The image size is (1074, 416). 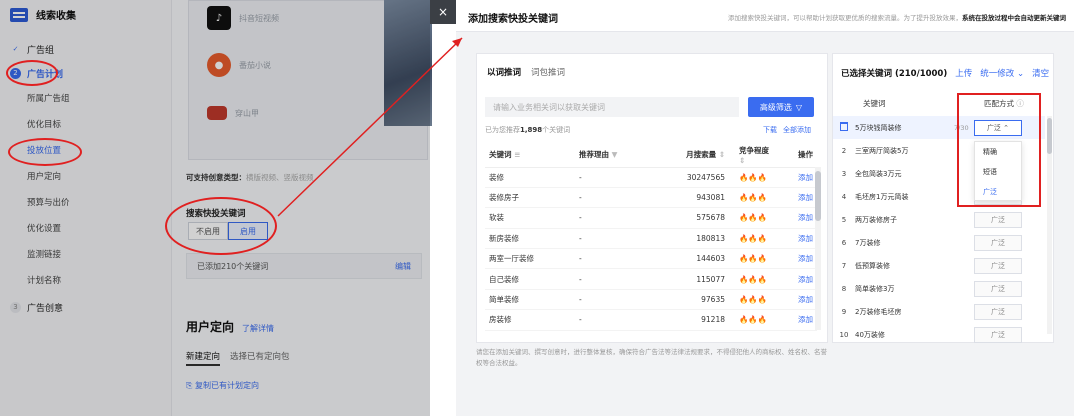 I want to click on sidebar-item-budget-bid: 预算与出价, so click(x=86, y=203).